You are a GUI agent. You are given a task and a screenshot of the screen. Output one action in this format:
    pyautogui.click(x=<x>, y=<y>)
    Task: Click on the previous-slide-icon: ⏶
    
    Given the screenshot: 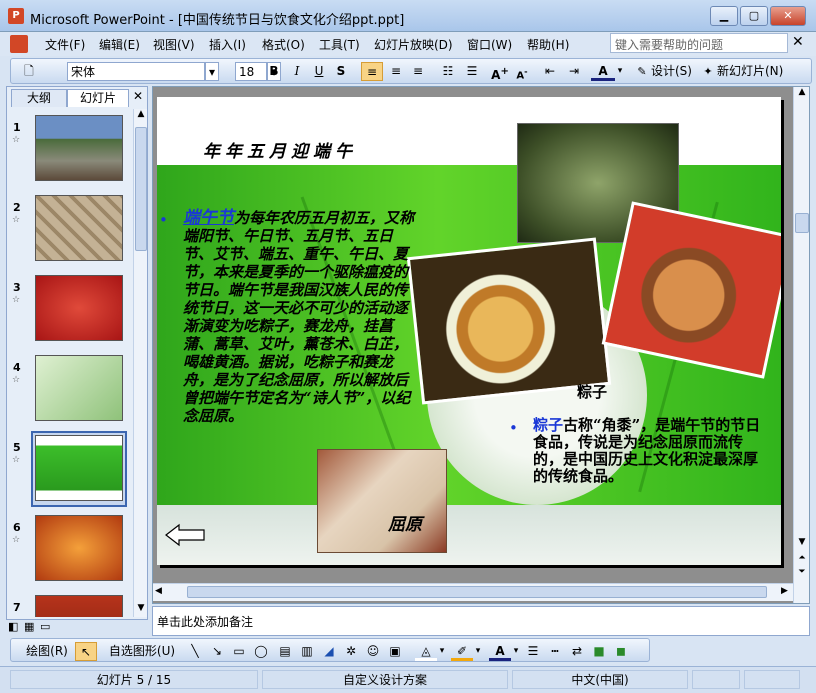 What is the action you would take?
    pyautogui.click(x=802, y=560)
    